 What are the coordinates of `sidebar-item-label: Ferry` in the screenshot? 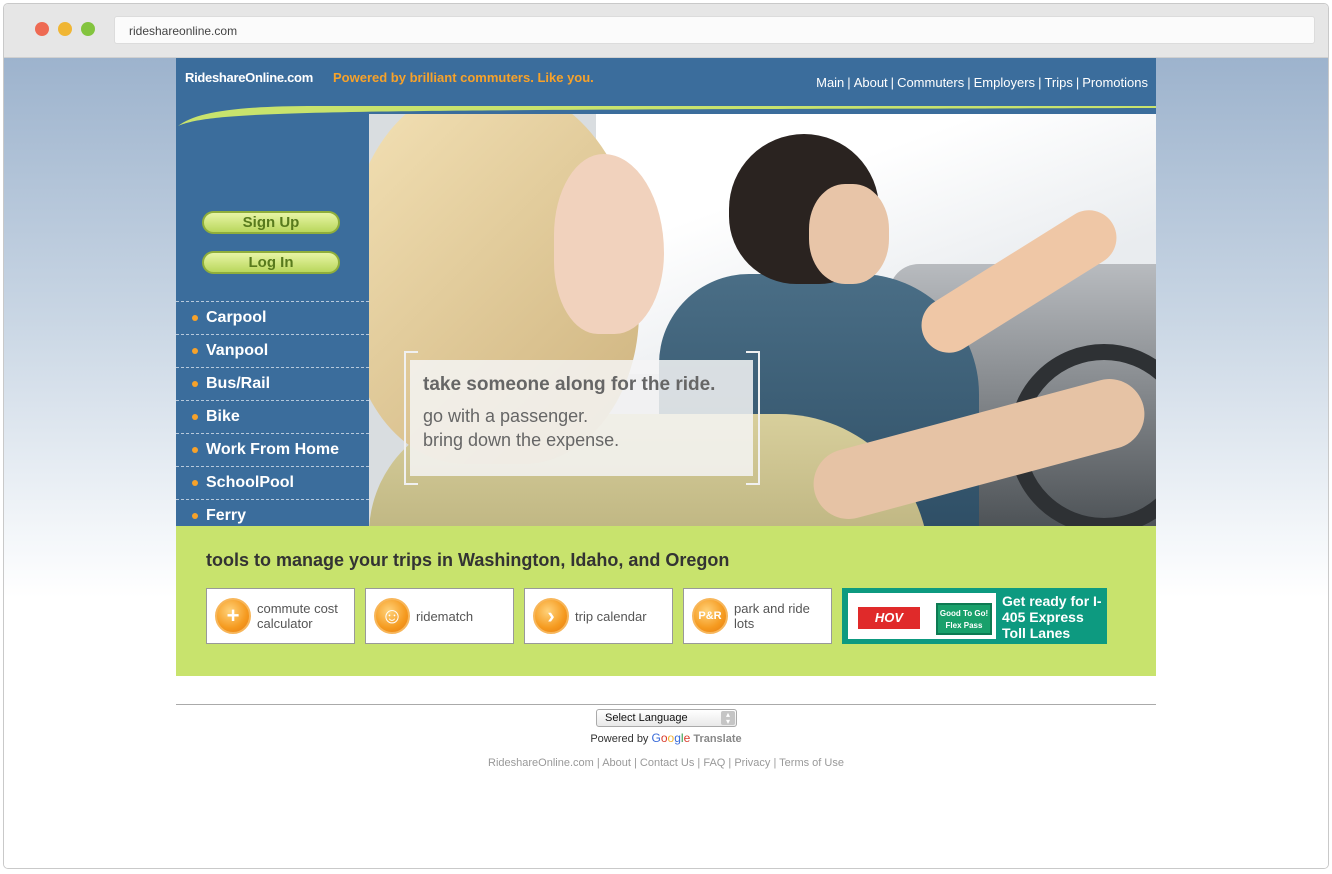 It's located at (226, 515).